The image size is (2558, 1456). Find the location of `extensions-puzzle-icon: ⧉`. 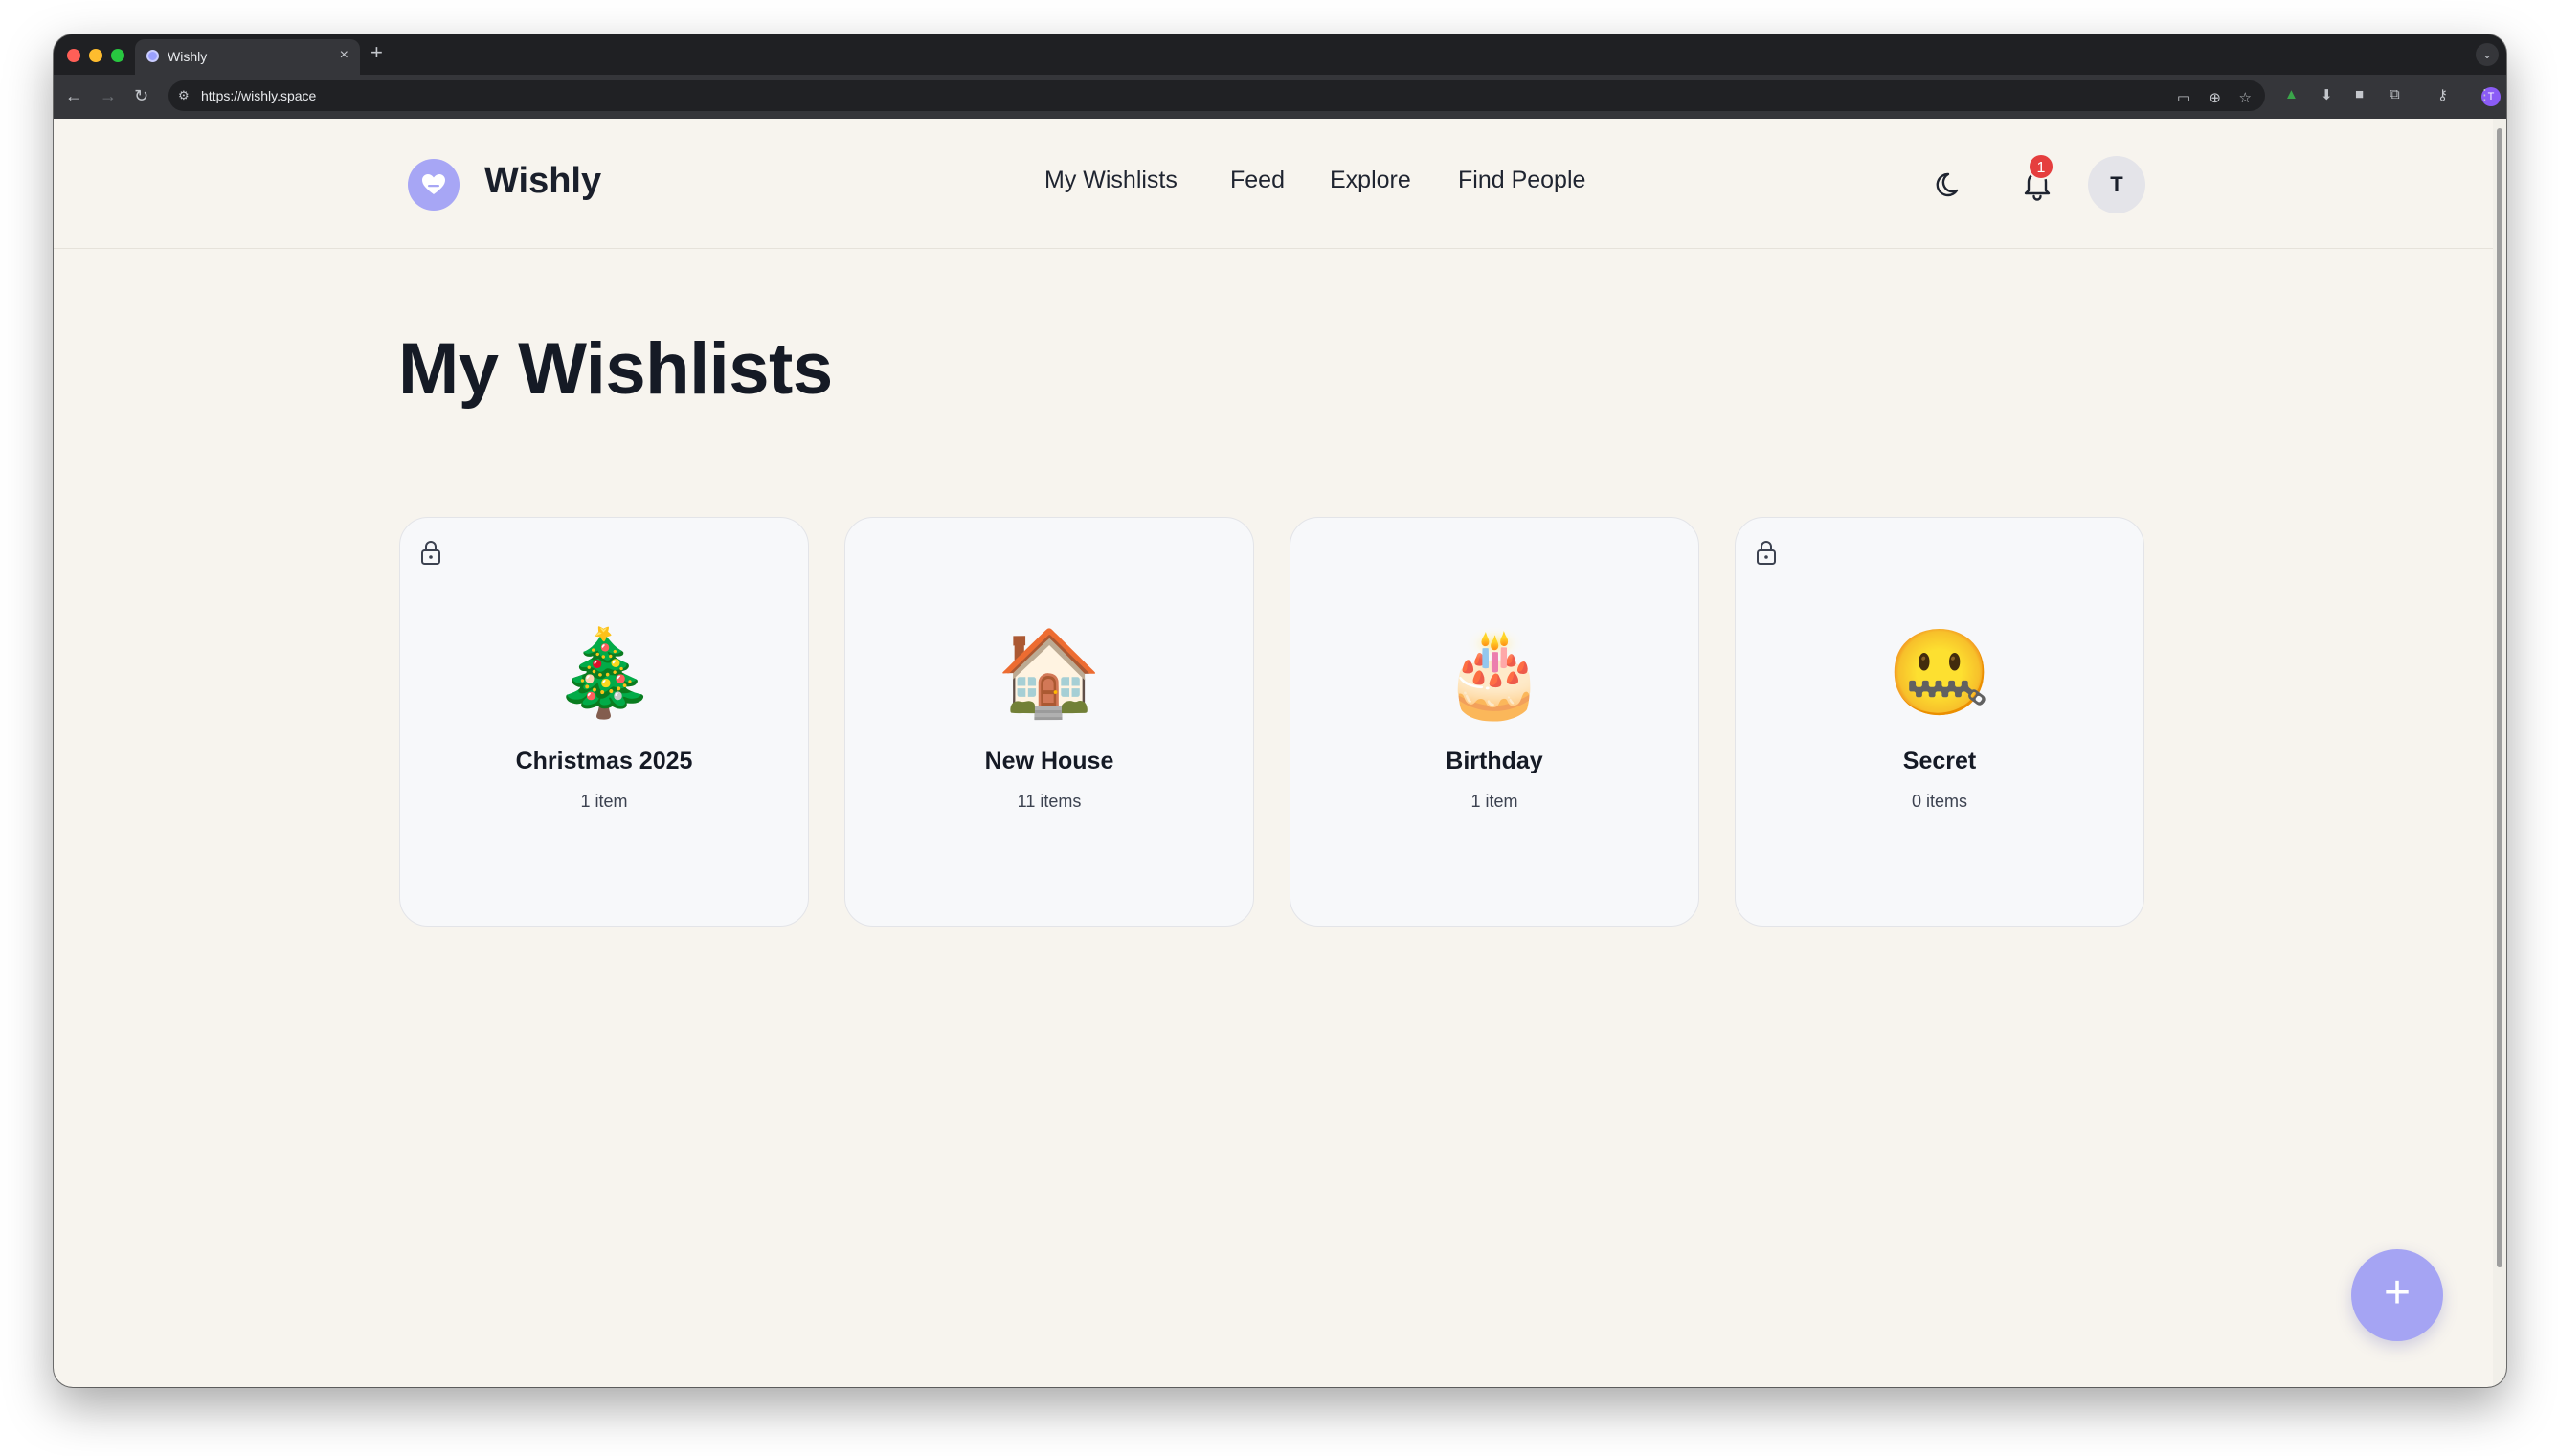

extensions-puzzle-icon: ⧉ is located at coordinates (2395, 94).